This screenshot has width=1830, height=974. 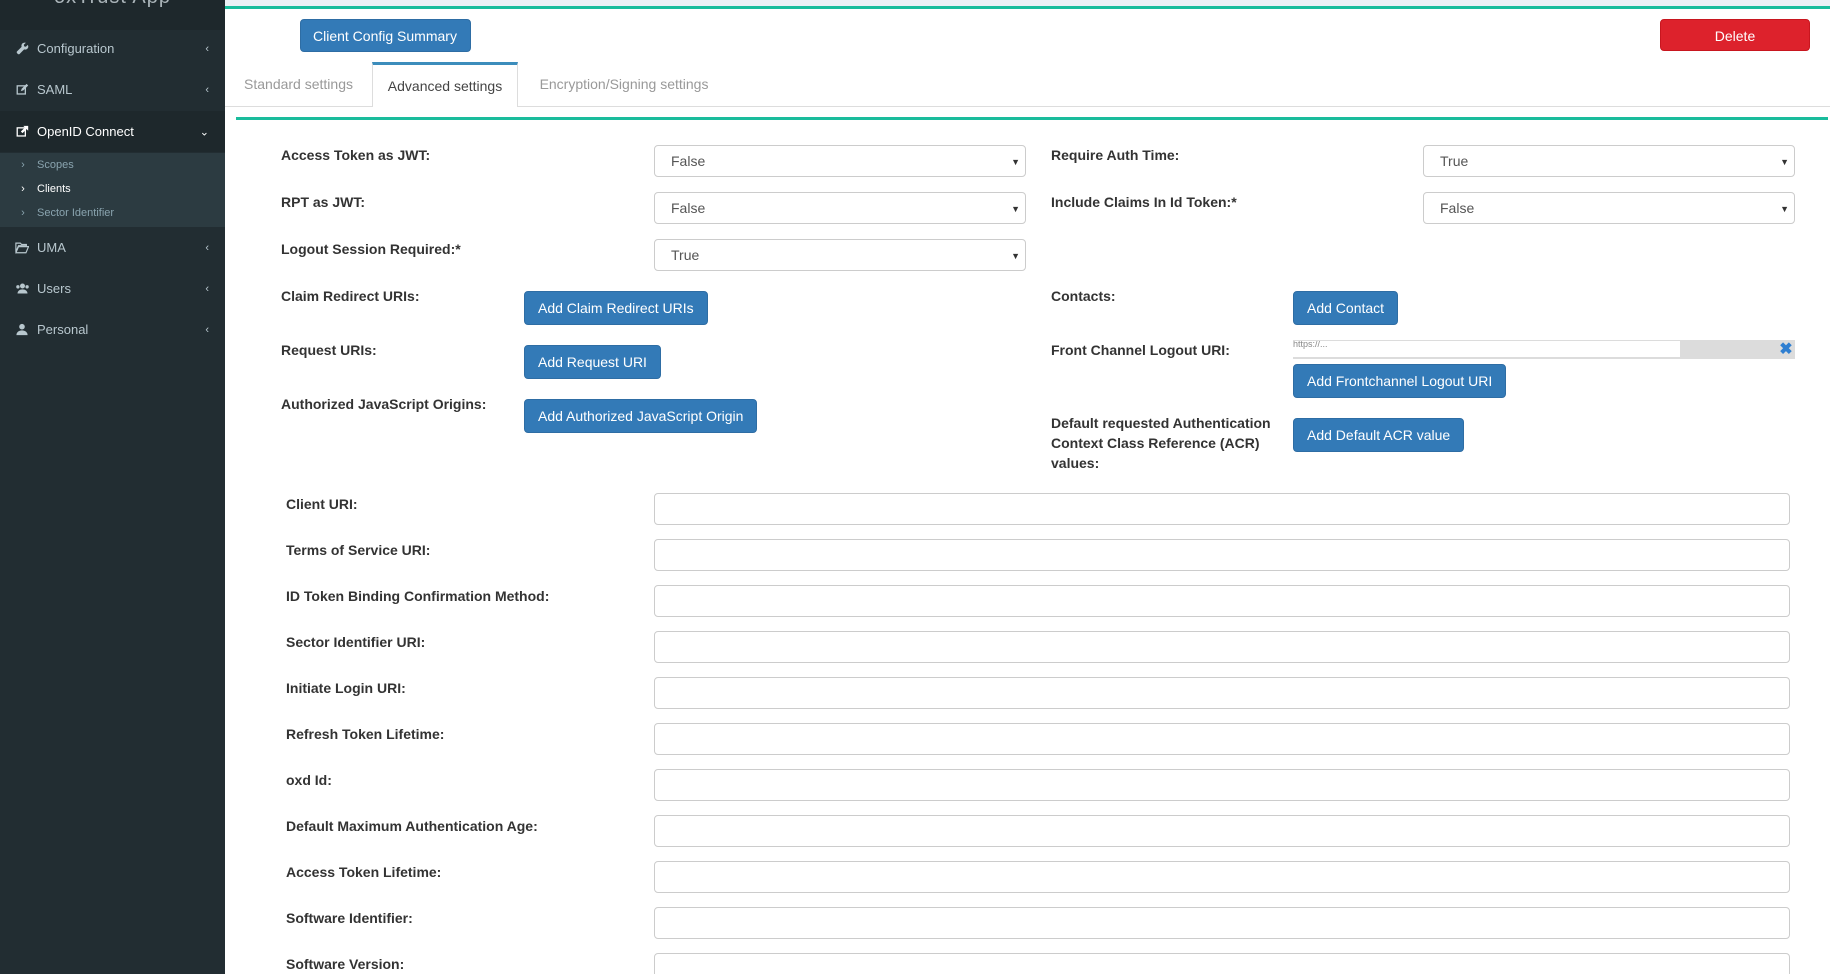 I want to click on rpt-jwt-select: False ▼, so click(x=840, y=208).